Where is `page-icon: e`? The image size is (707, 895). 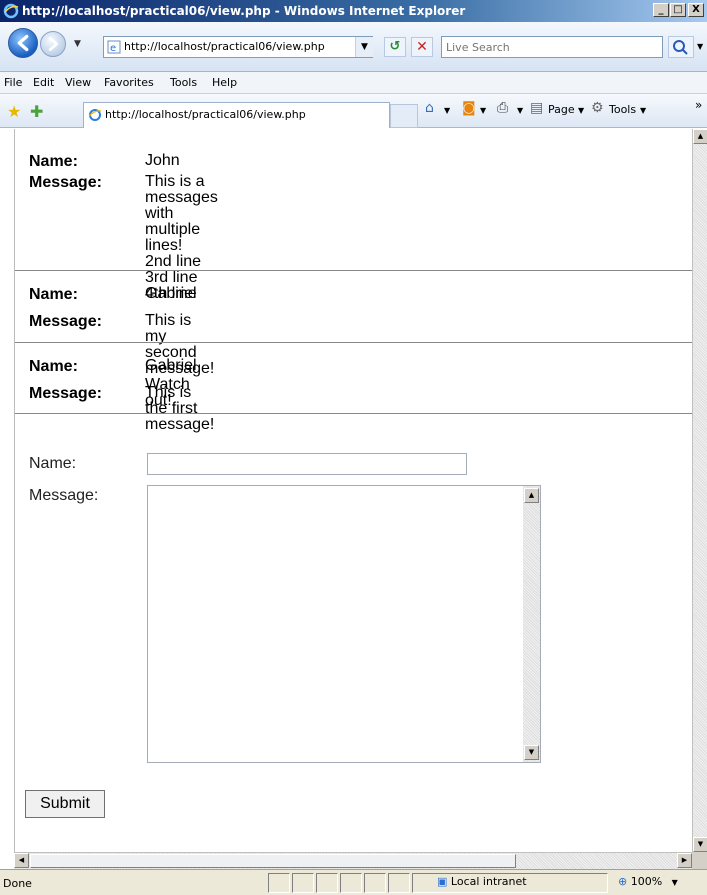
page-icon: e is located at coordinates (114, 47).